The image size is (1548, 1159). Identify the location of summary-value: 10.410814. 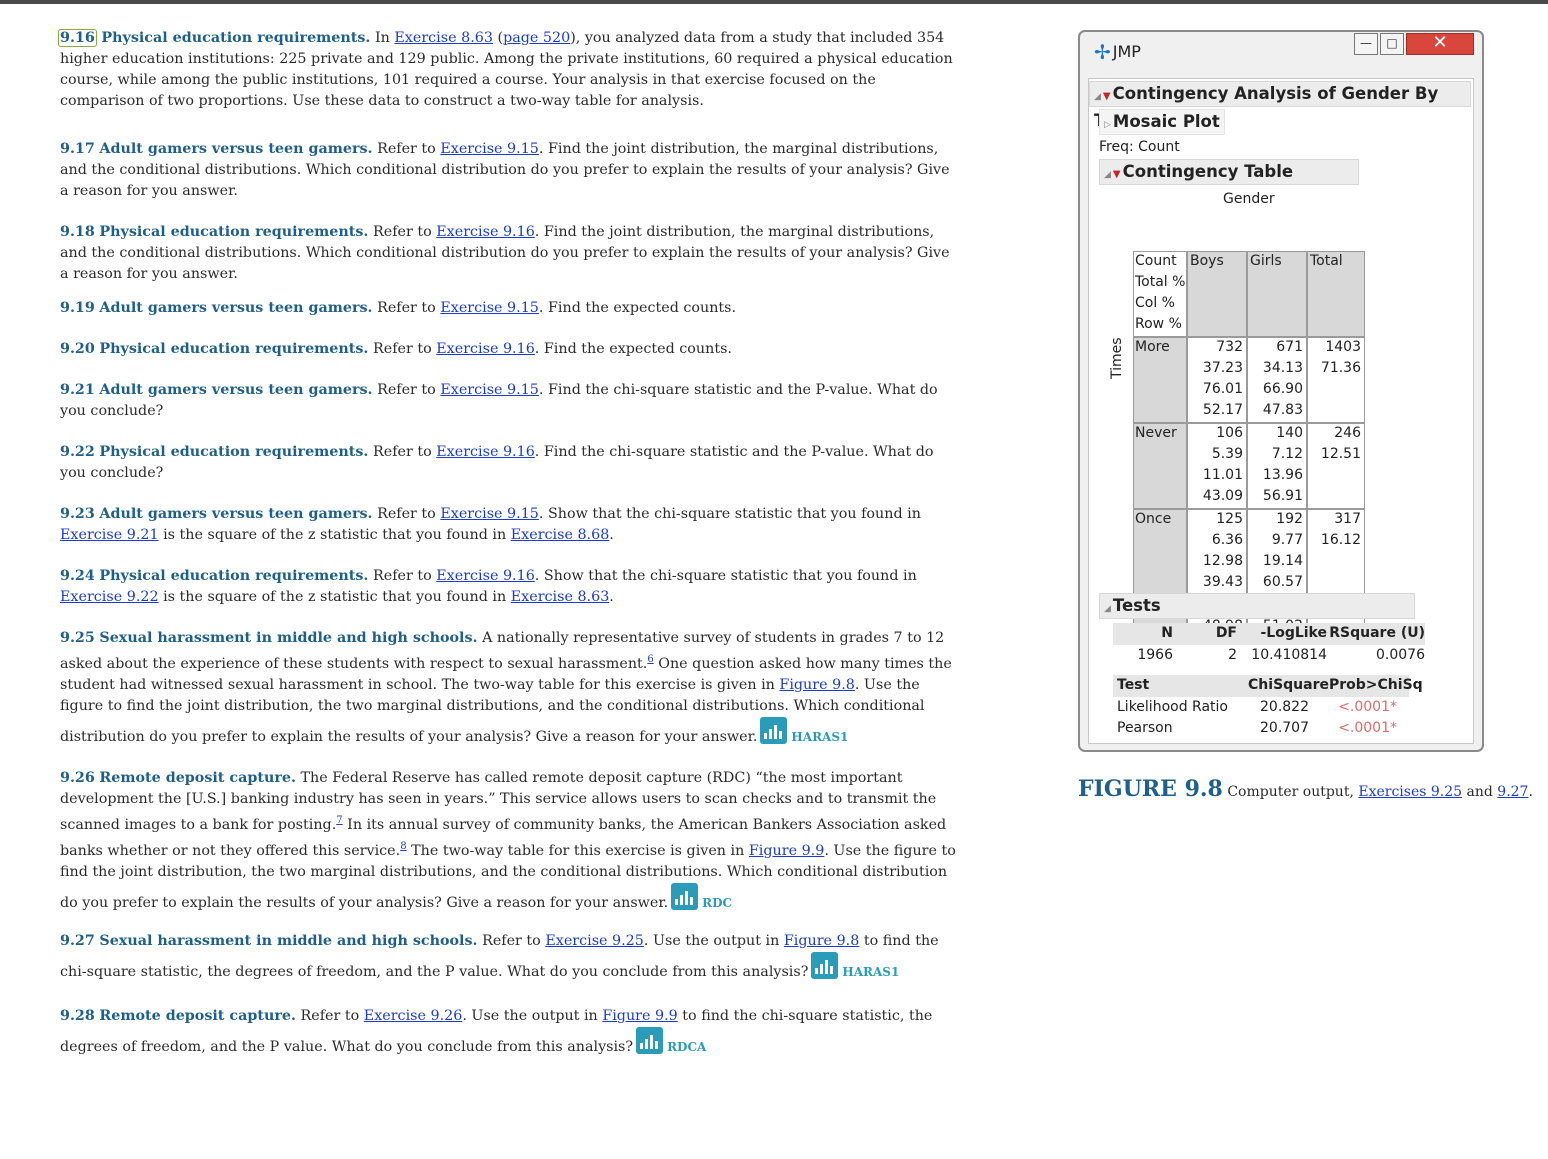
(1289, 655).